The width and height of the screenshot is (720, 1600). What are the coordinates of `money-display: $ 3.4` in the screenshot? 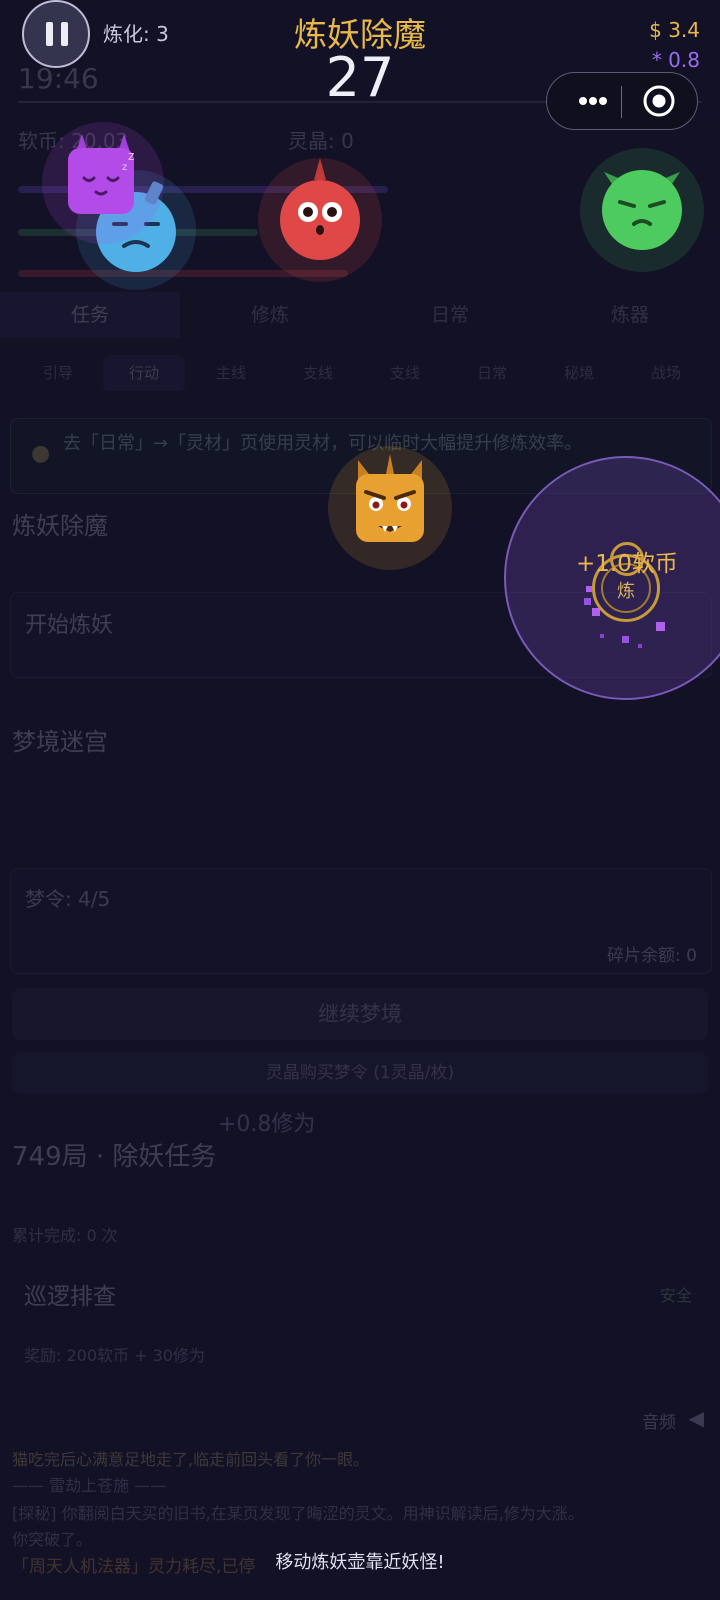 It's located at (674, 30).